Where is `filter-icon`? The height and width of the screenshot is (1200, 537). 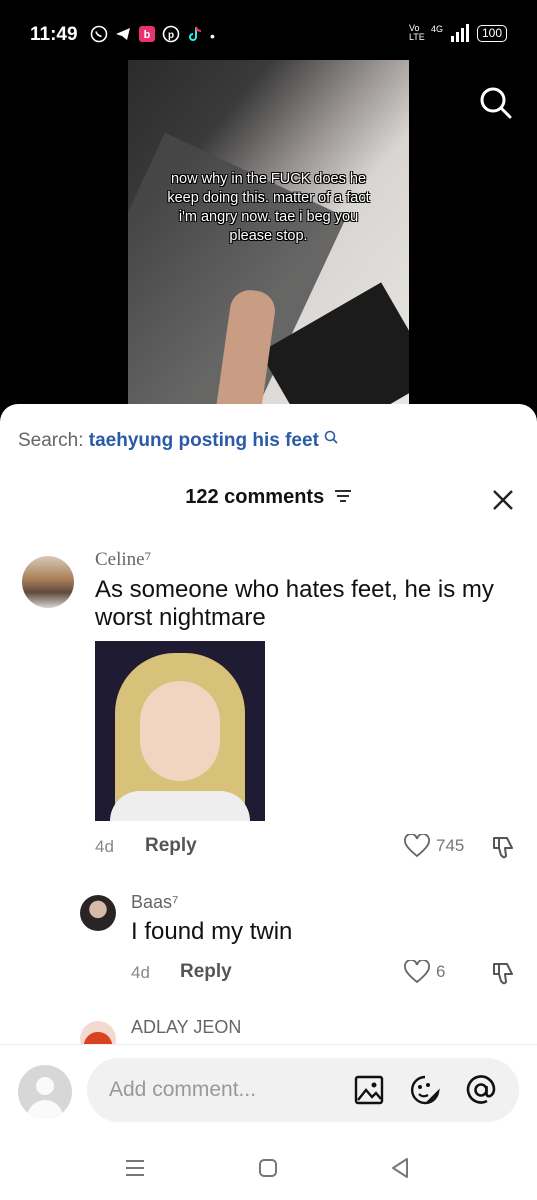
filter-icon is located at coordinates (343, 497).